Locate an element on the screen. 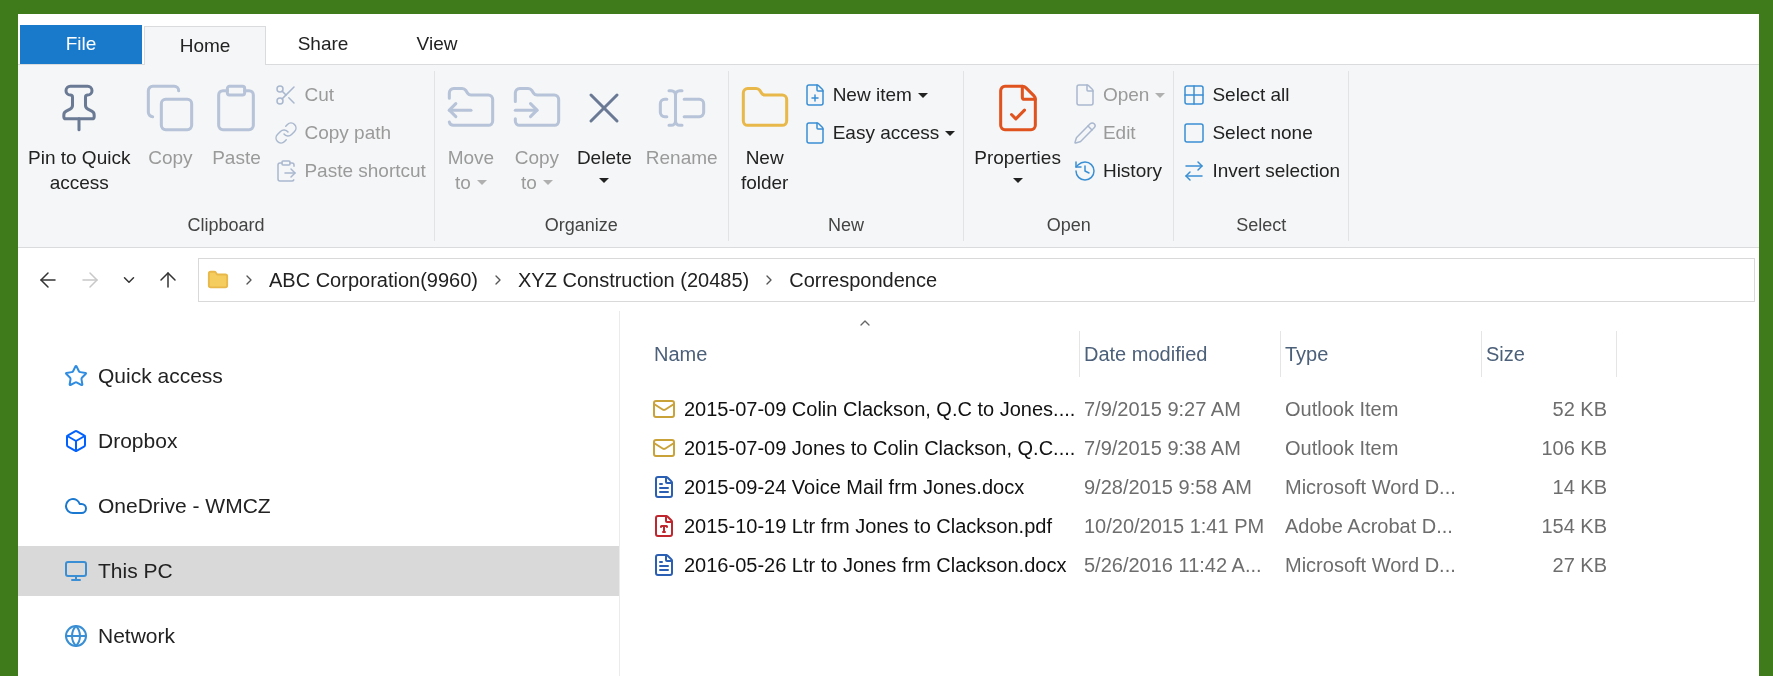  file-name: 2015-10-19 Ltr frm Jones to Clackson.pdf is located at coordinates (868, 525).